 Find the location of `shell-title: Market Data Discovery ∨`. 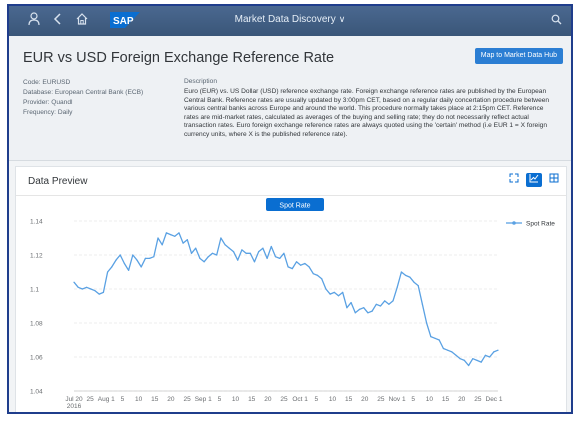

shell-title: Market Data Discovery ∨ is located at coordinates (290, 19).